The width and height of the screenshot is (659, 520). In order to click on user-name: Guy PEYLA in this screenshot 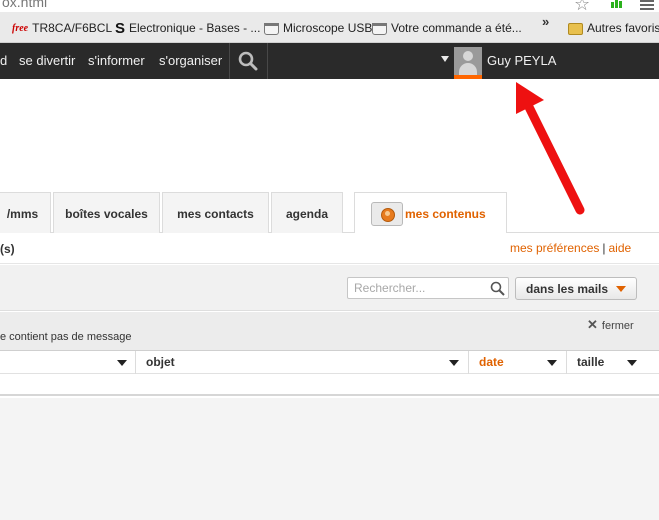, I will do `click(521, 60)`.